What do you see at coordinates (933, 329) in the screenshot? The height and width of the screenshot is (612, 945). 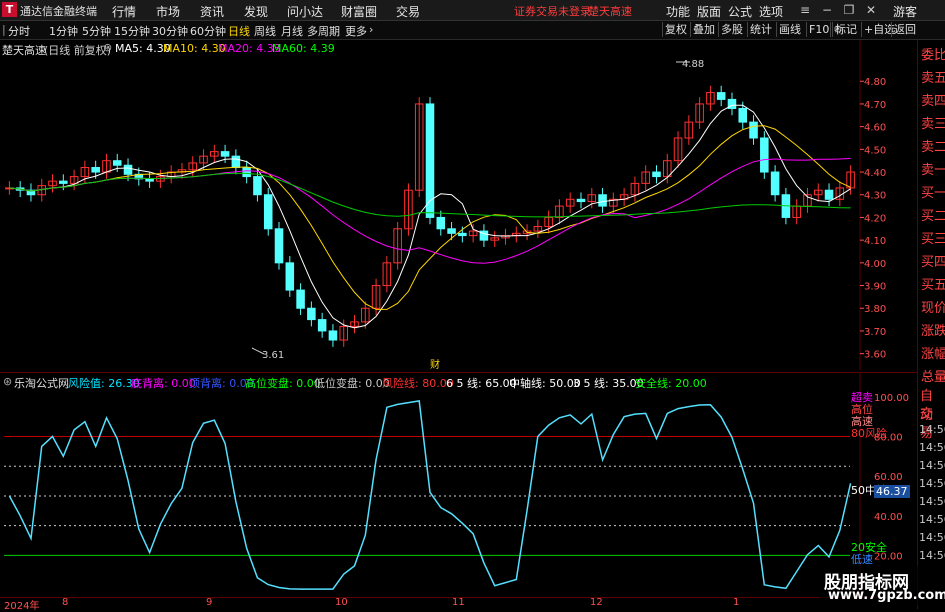 I see `panel-item-change: 涨跌` at bounding box center [933, 329].